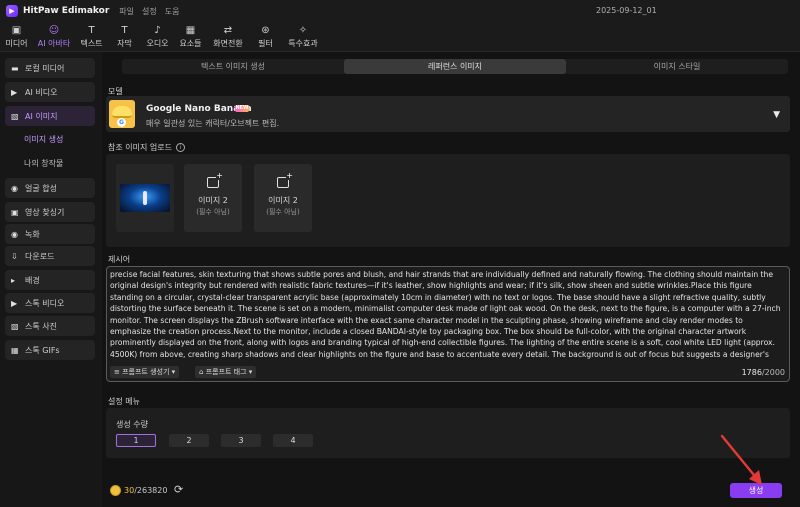  What do you see at coordinates (50, 280) in the screenshot?
I see `sidebar-item-background: ▸ 배경` at bounding box center [50, 280].